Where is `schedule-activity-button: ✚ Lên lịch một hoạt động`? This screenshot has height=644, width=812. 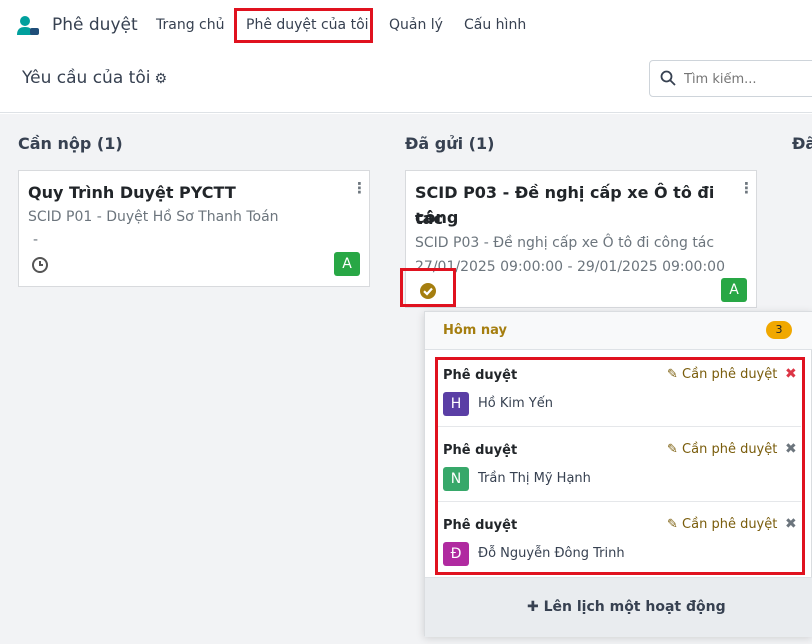 schedule-activity-button: ✚ Lên lịch một hoạt động is located at coordinates (626, 607).